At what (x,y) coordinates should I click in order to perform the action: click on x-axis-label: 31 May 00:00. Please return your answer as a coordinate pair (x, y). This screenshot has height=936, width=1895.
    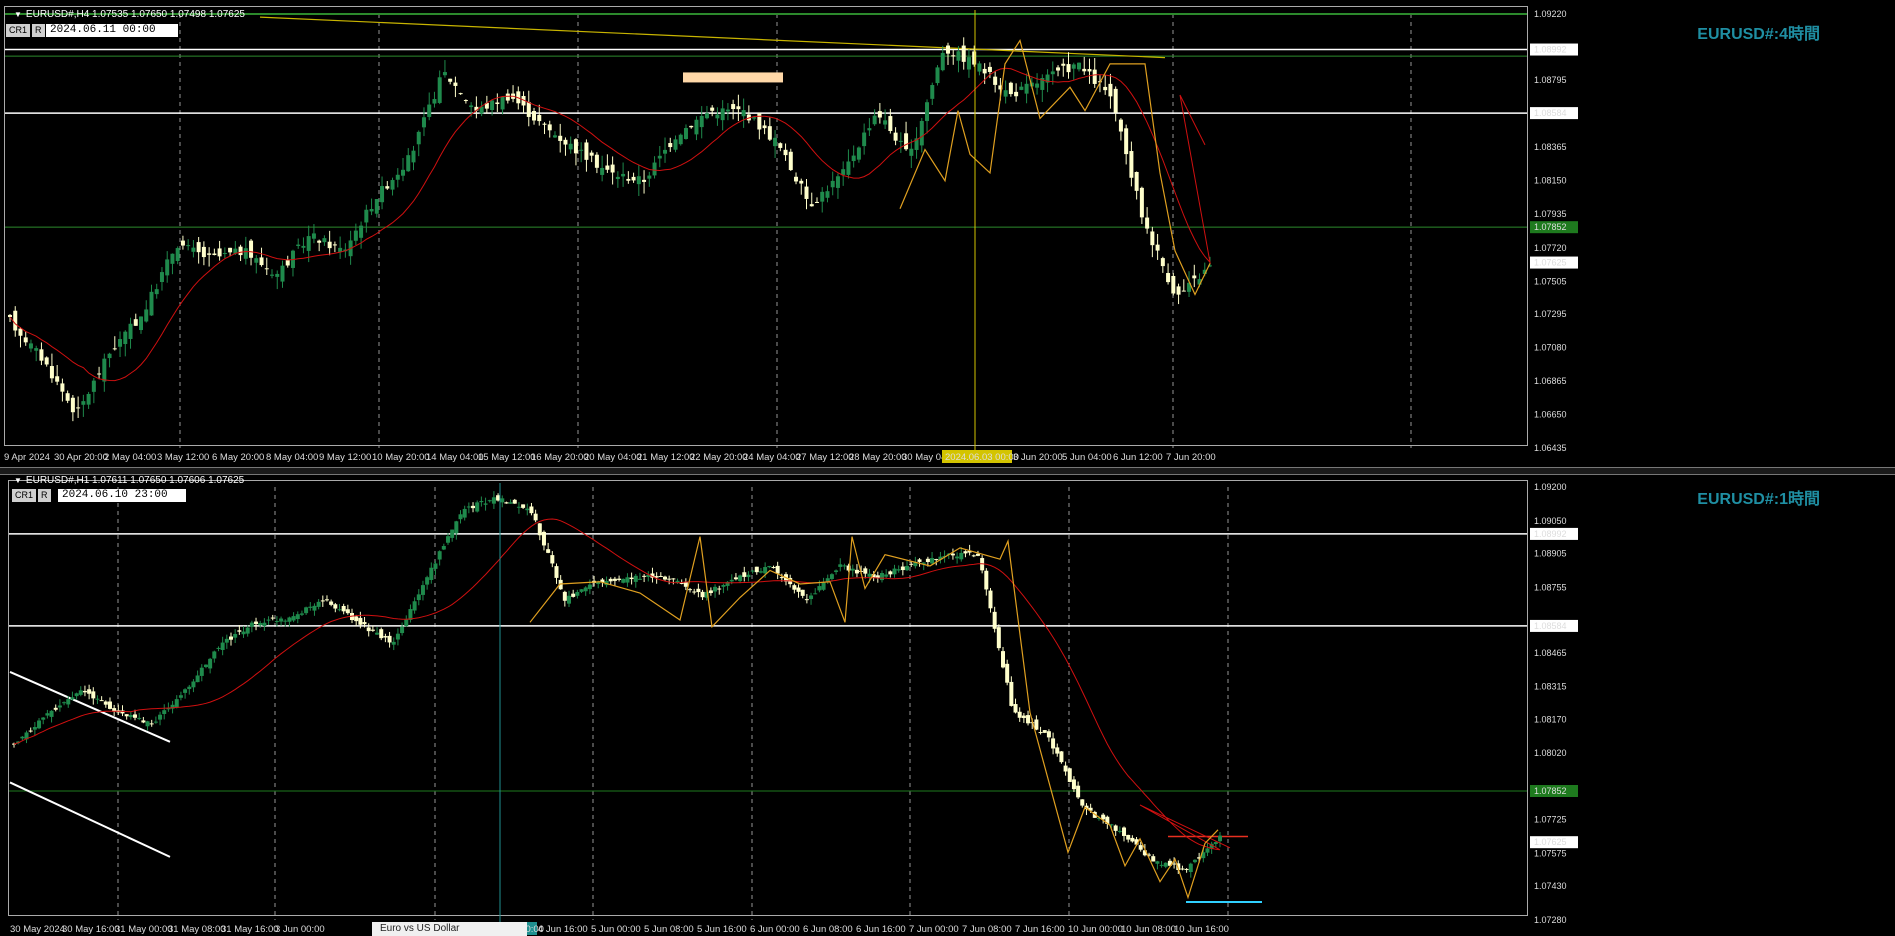
    Looking at the image, I should click on (144, 929).